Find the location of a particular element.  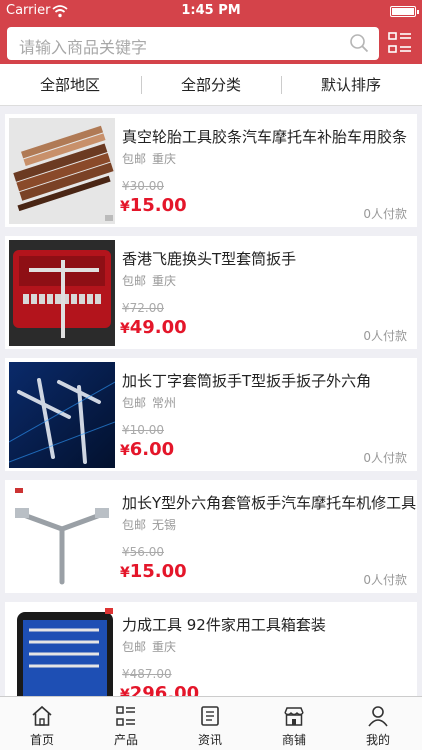

current-price: ¥6.00 is located at coordinates (147, 449).